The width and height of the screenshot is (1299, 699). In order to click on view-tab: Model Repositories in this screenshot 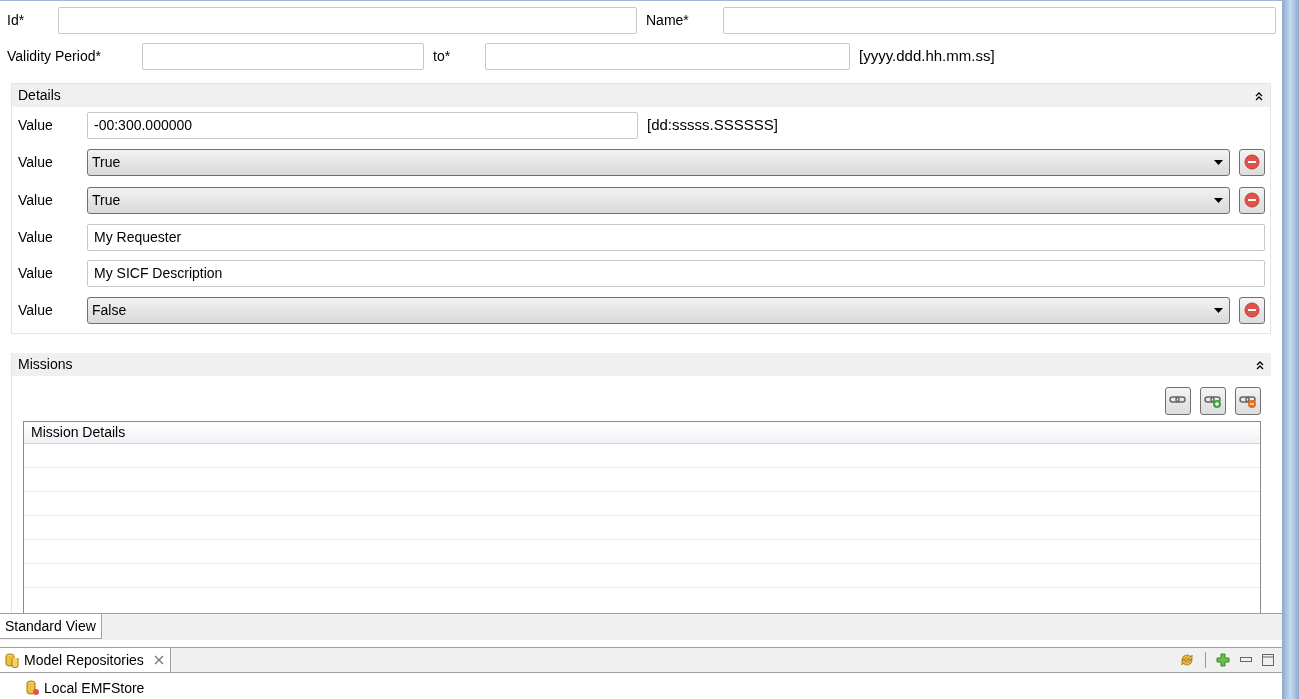, I will do `click(85, 660)`.